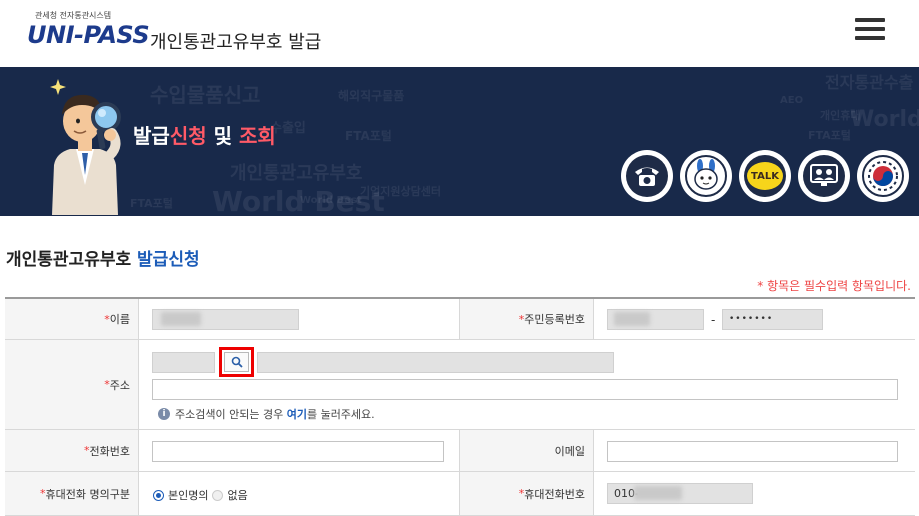  What do you see at coordinates (554, 319) in the screenshot?
I see `rrn-label-text: 주민등록번호` at bounding box center [554, 319].